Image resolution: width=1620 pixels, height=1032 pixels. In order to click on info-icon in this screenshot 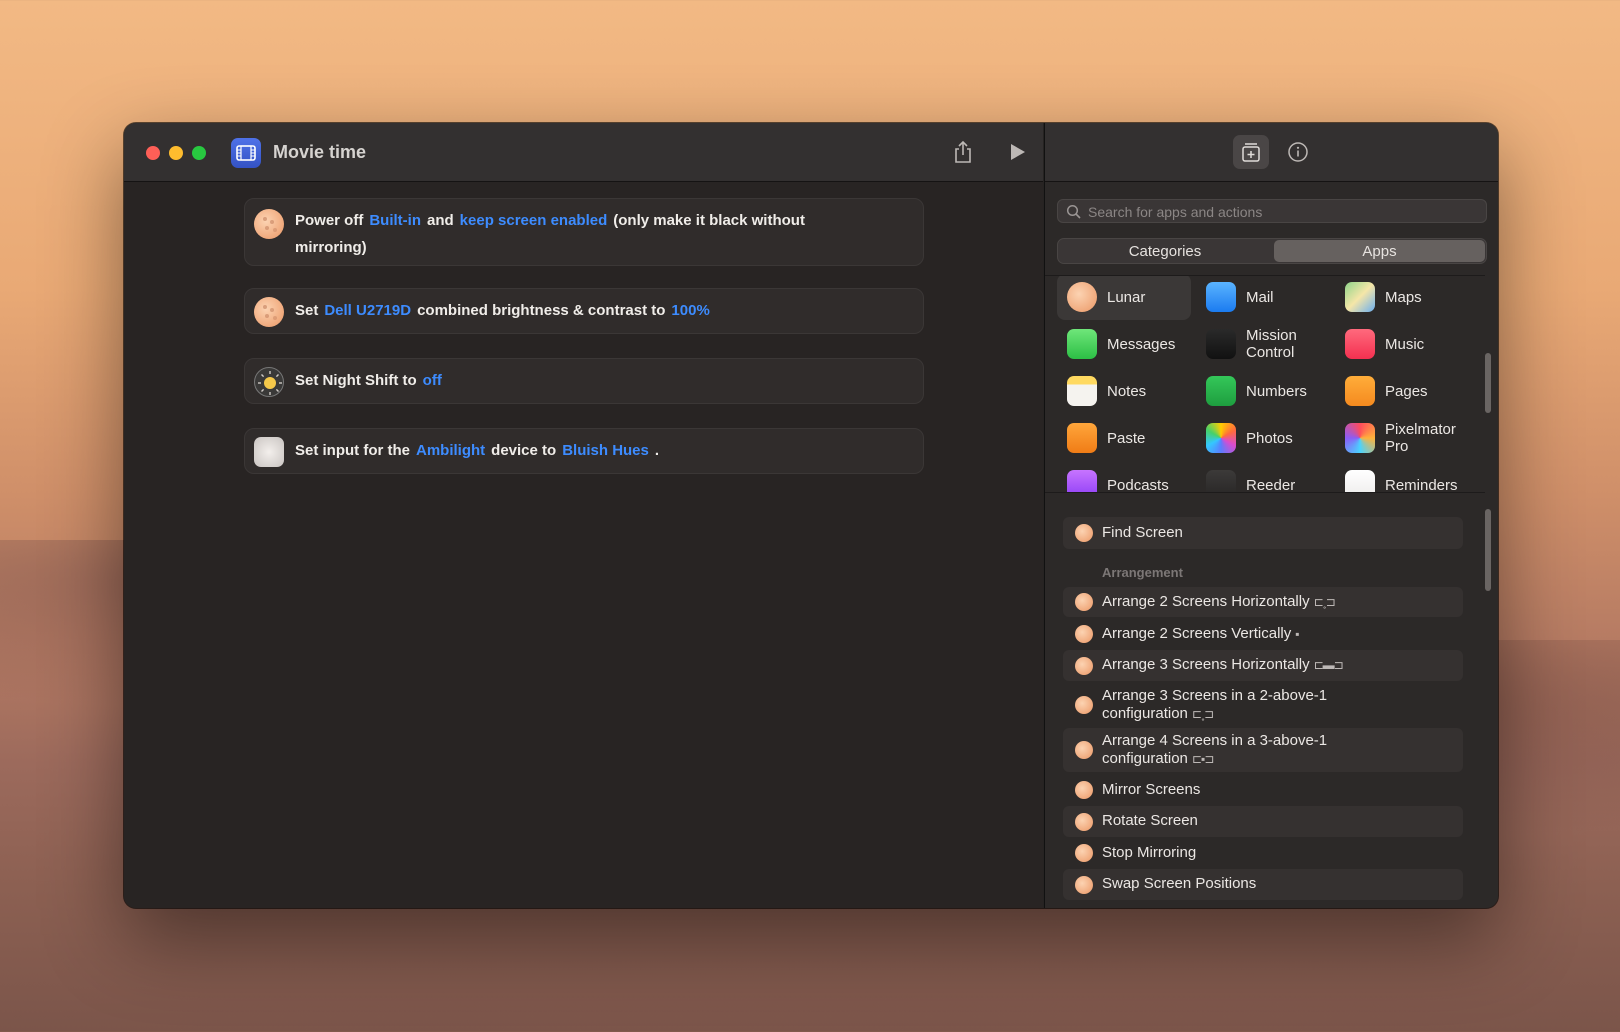, I will do `click(1298, 152)`.